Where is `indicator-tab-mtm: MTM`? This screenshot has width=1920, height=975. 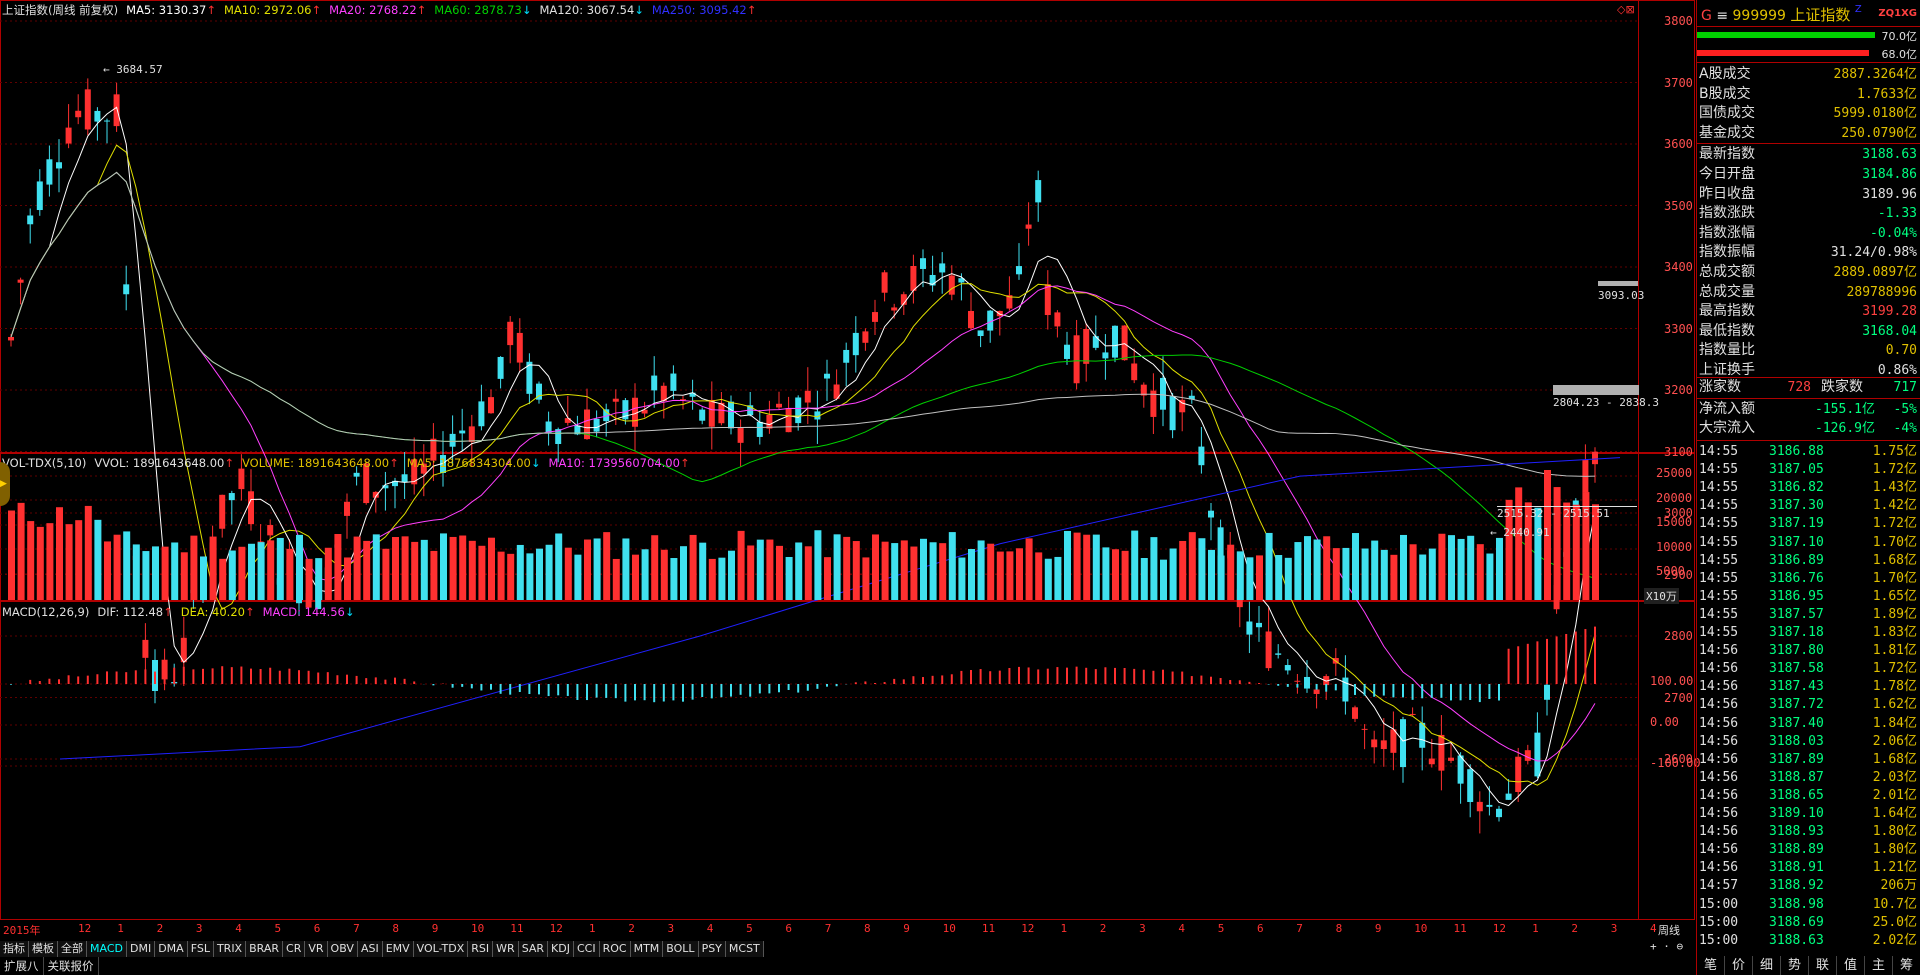
indicator-tab-mtm: MTM is located at coordinates (647, 949).